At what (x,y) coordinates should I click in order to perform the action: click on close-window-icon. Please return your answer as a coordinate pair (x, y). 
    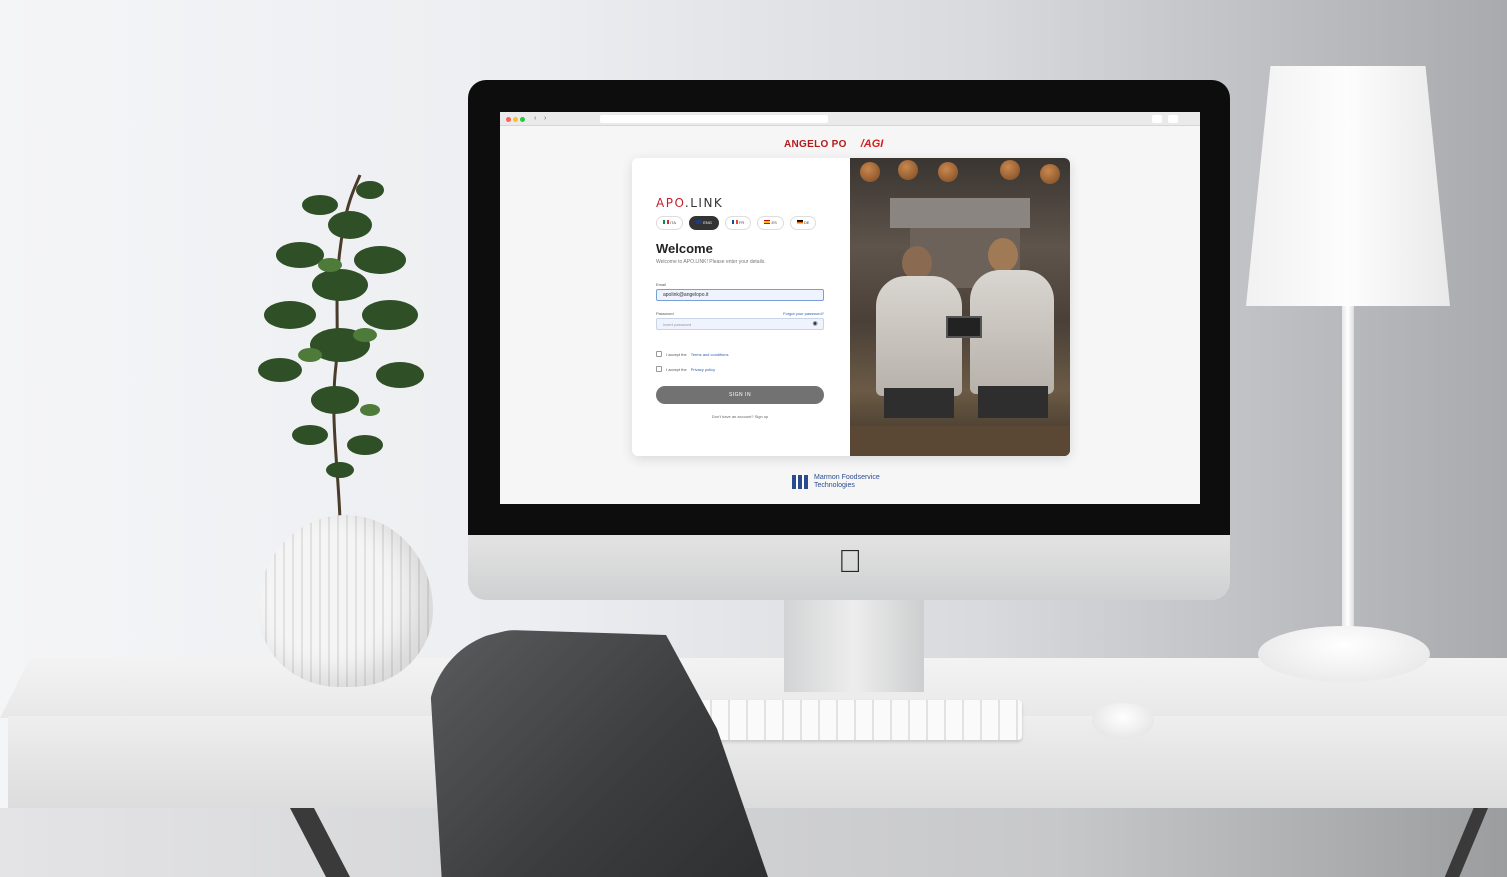
    Looking at the image, I should click on (508, 119).